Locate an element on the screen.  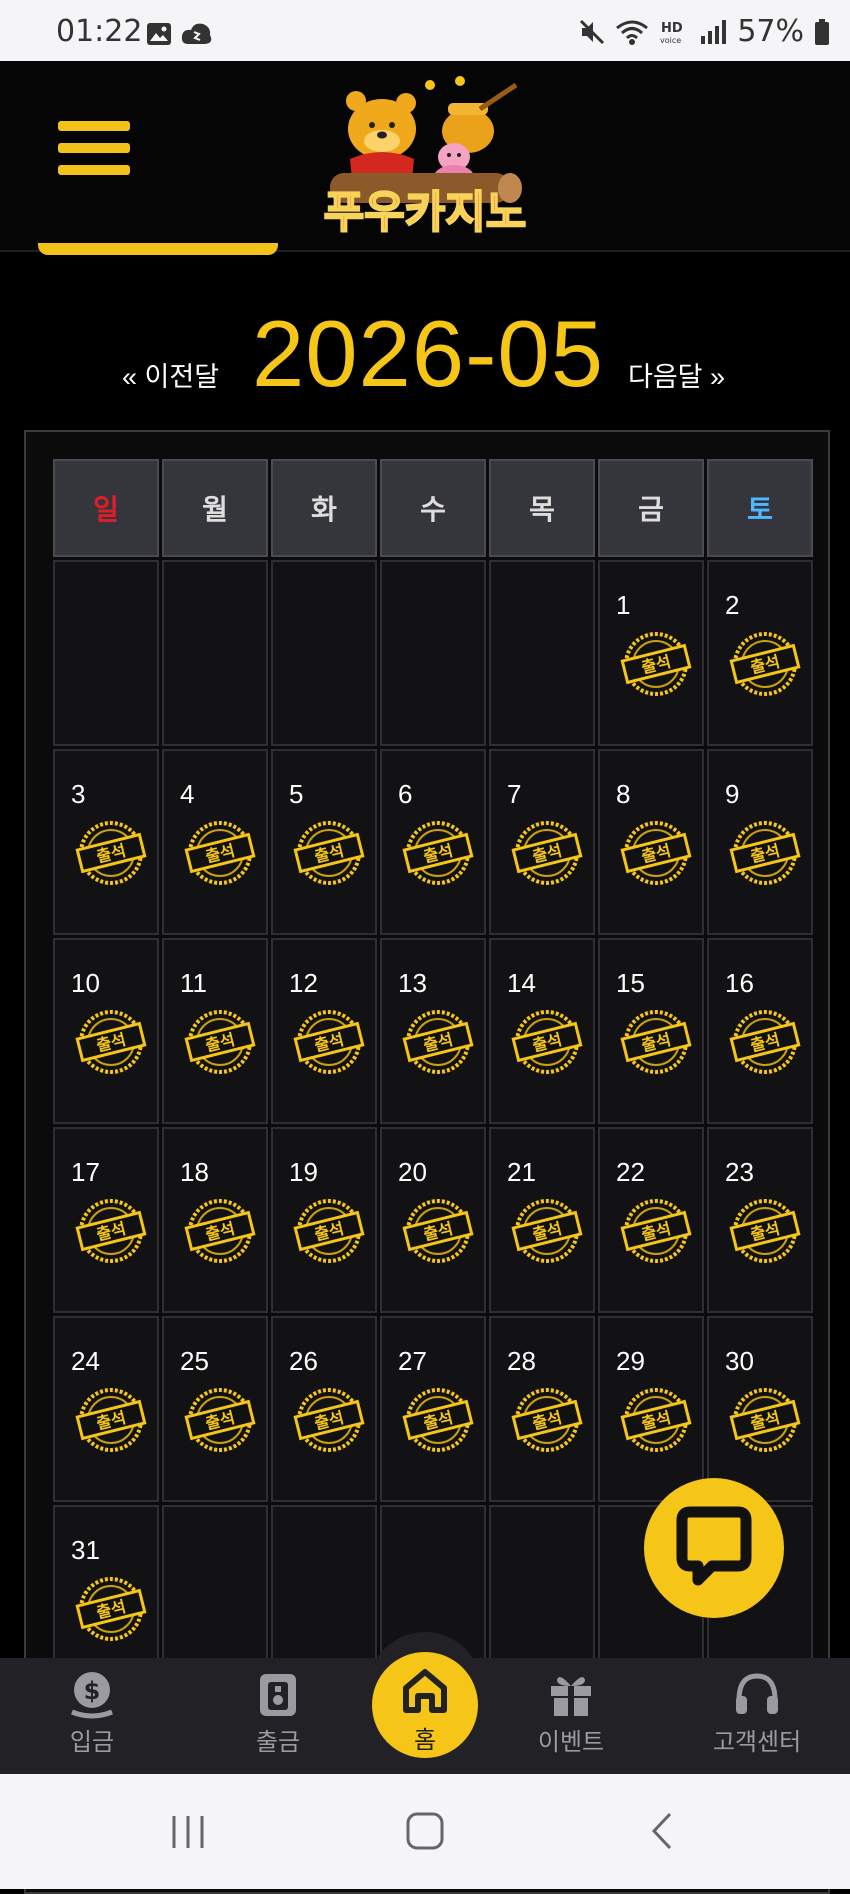
battery-icon is located at coordinates (822, 31).